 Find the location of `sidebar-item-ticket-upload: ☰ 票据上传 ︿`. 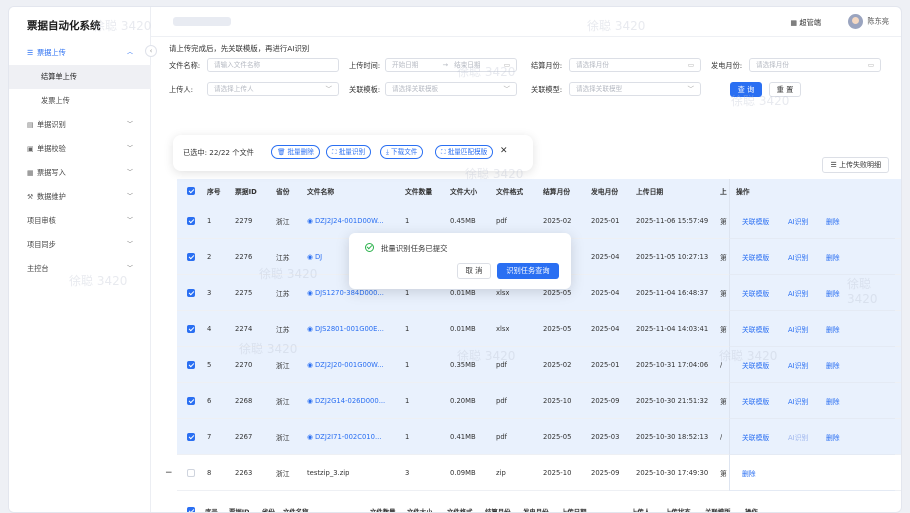

sidebar-item-ticket-upload: ☰ 票据上传 ︿ is located at coordinates (80, 53).